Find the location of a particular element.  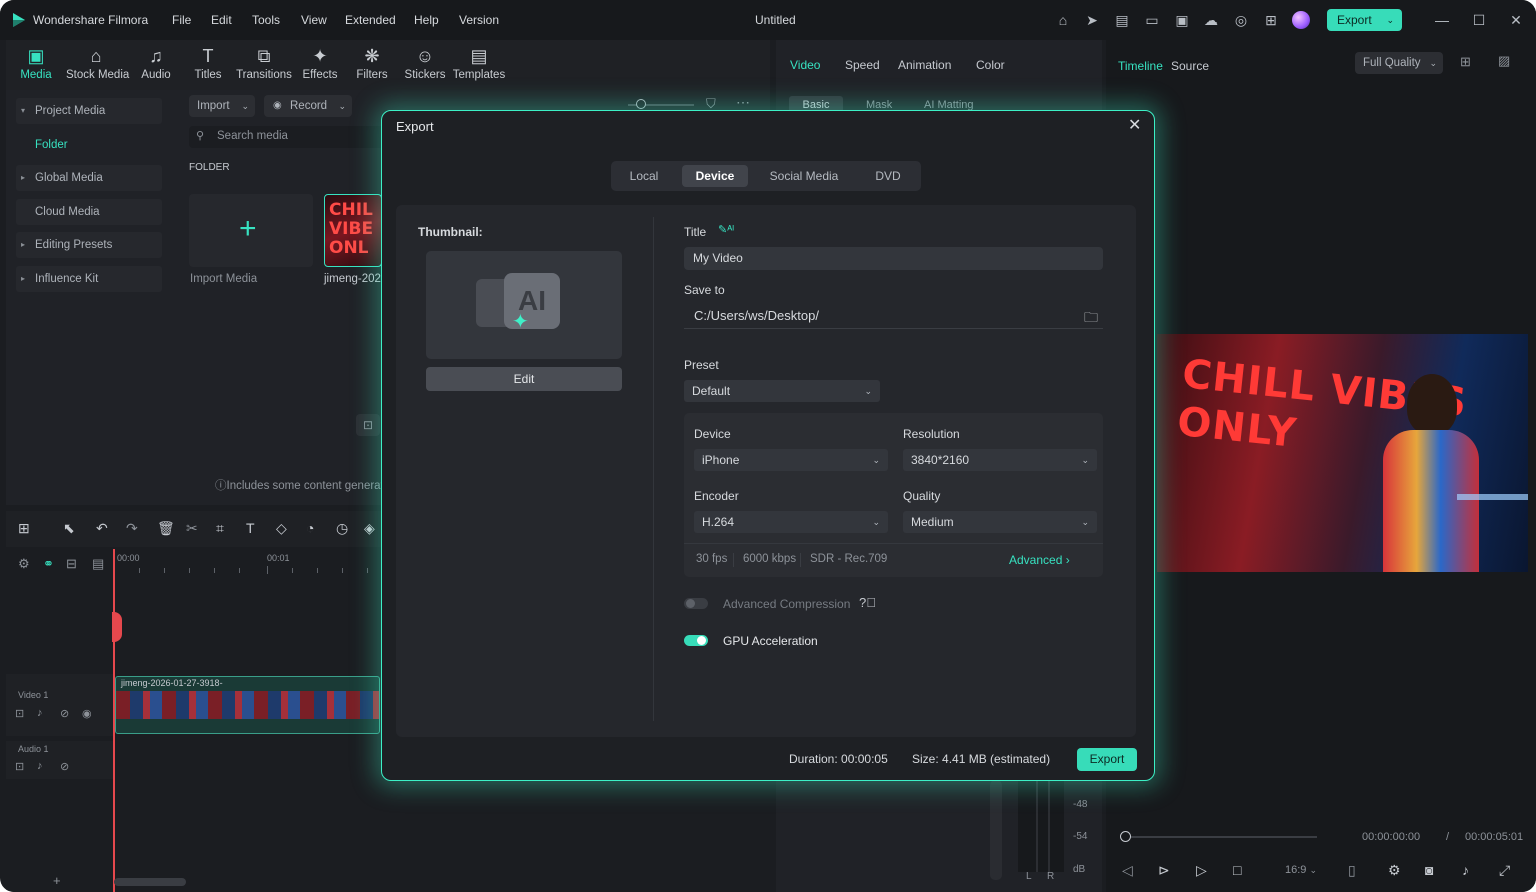

tool-filters: ❋ Filters is located at coordinates (372, 63).